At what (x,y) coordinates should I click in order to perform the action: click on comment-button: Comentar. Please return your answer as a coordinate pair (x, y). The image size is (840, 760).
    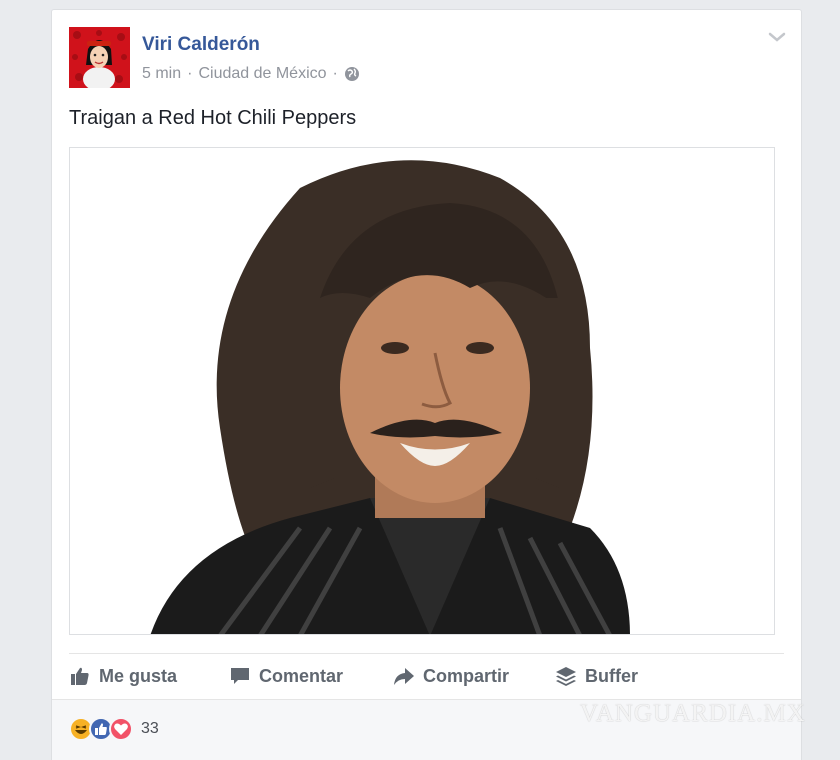
    Looking at the image, I should click on (311, 676).